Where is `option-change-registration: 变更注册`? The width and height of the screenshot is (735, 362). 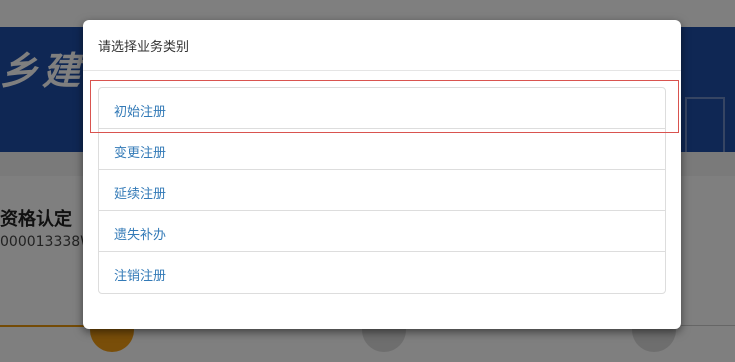 option-change-registration: 变更注册 is located at coordinates (382, 149).